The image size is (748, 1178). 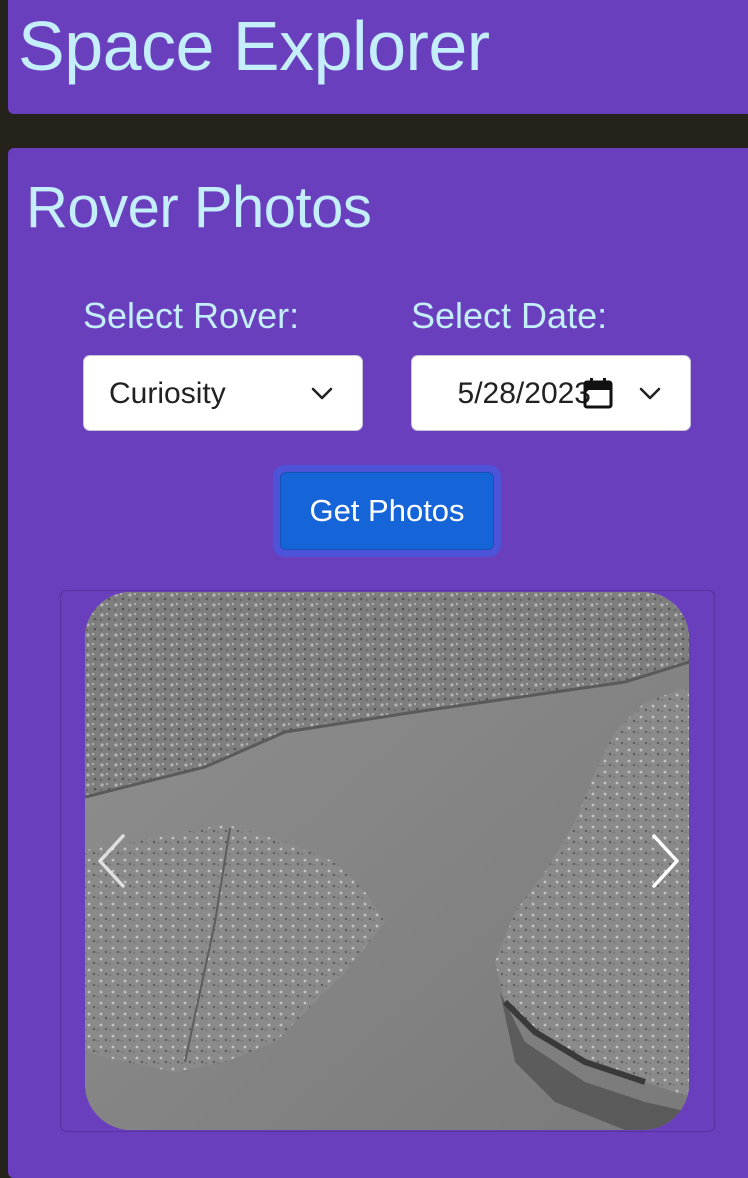 What do you see at coordinates (254, 46) in the screenshot?
I see `app-title: Space Explorer` at bounding box center [254, 46].